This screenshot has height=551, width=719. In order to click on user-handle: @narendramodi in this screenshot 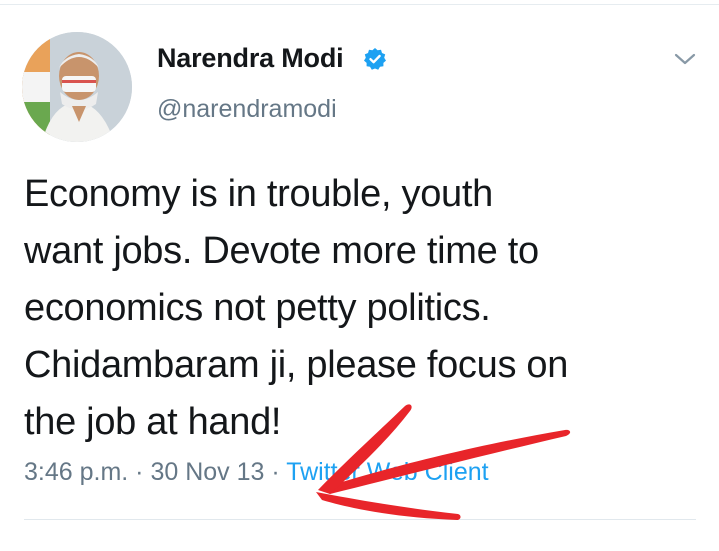, I will do `click(247, 109)`.